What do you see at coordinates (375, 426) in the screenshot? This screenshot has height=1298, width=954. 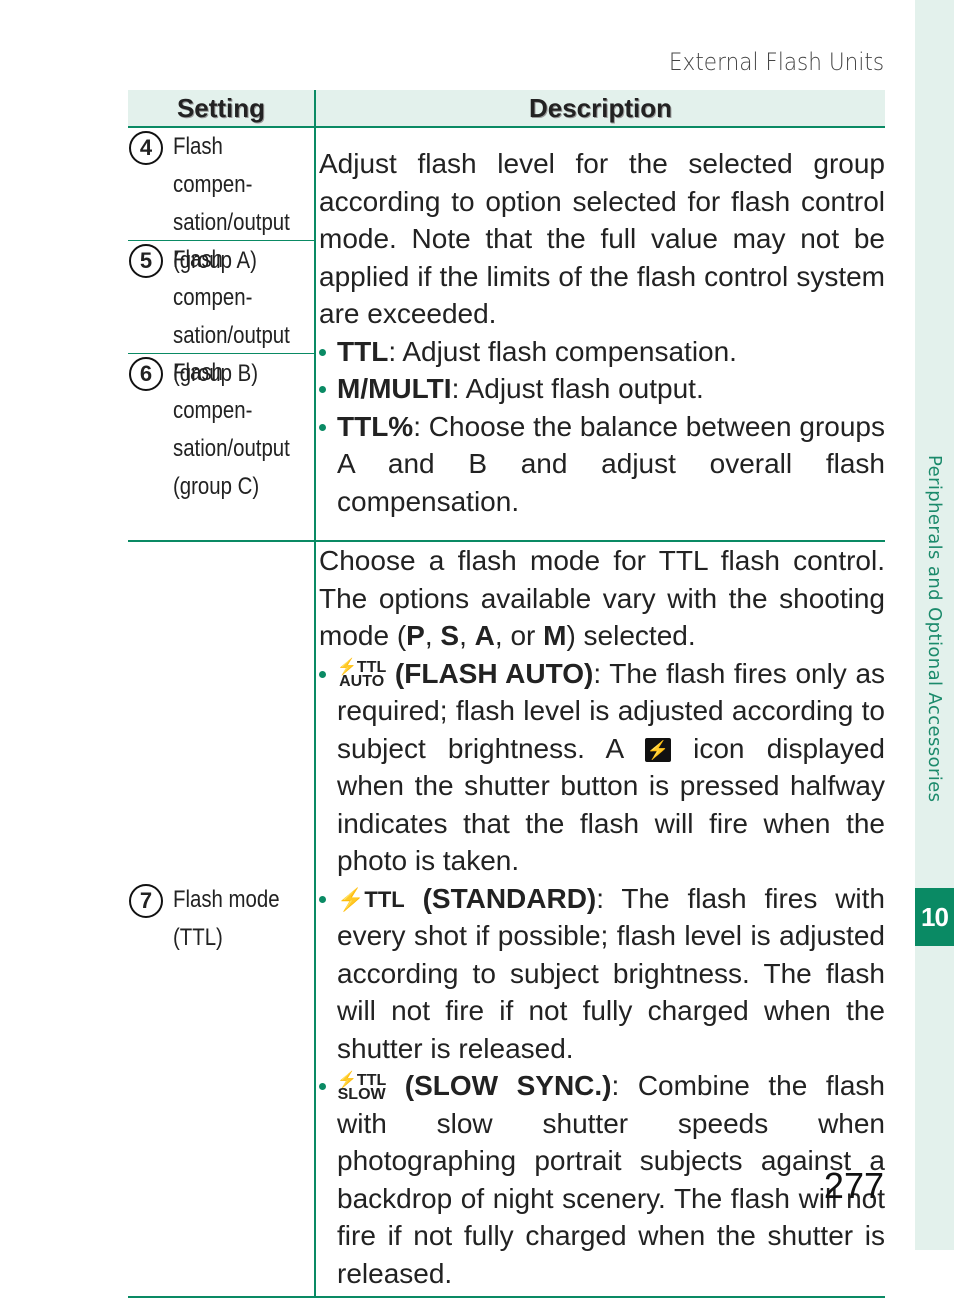 I see `option-term: TTL%` at bounding box center [375, 426].